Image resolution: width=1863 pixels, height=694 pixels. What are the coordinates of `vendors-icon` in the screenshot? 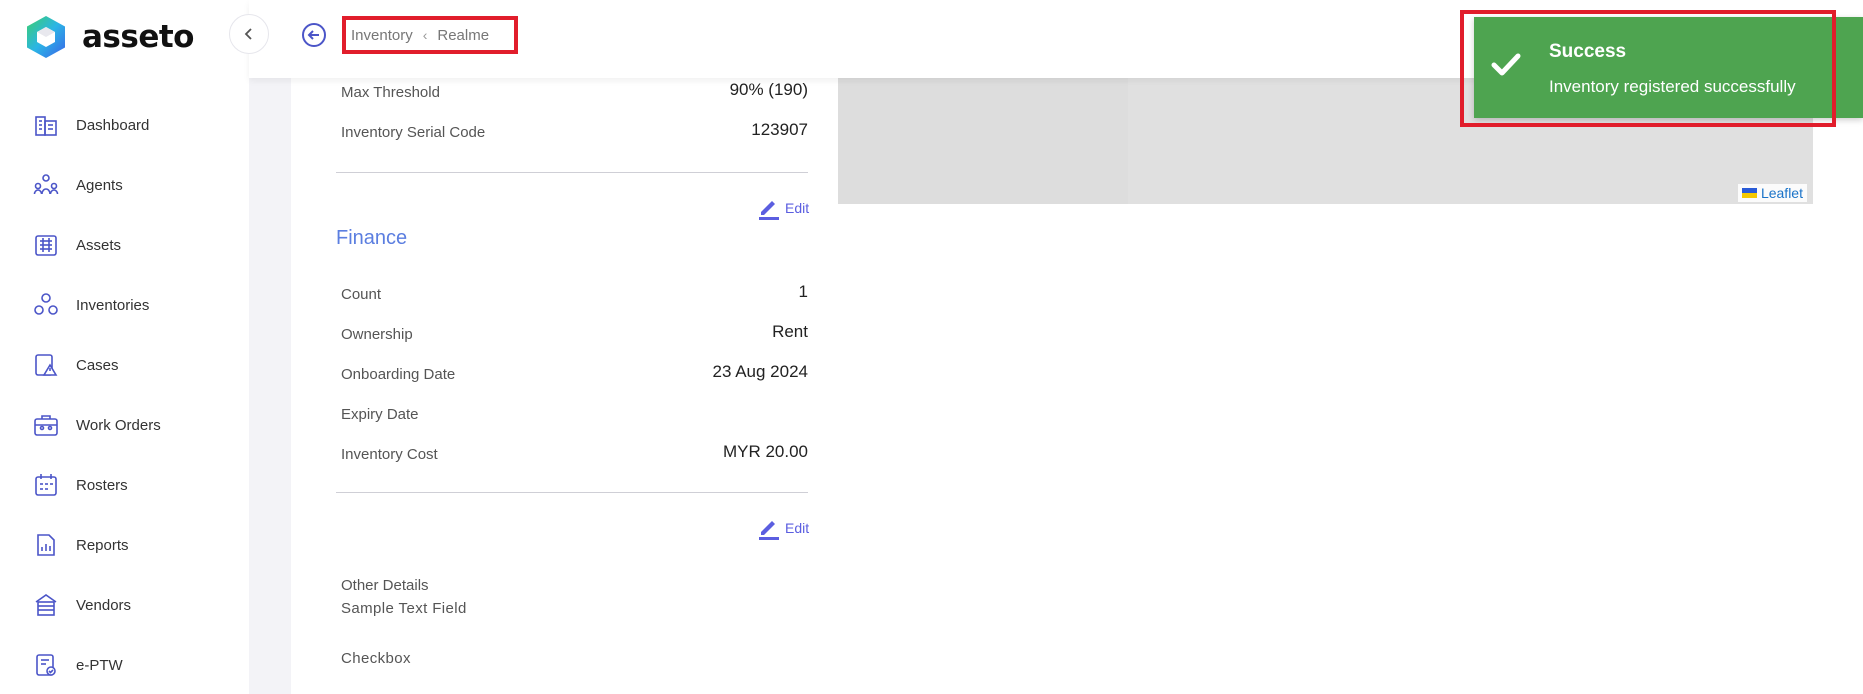 It's located at (46, 605).